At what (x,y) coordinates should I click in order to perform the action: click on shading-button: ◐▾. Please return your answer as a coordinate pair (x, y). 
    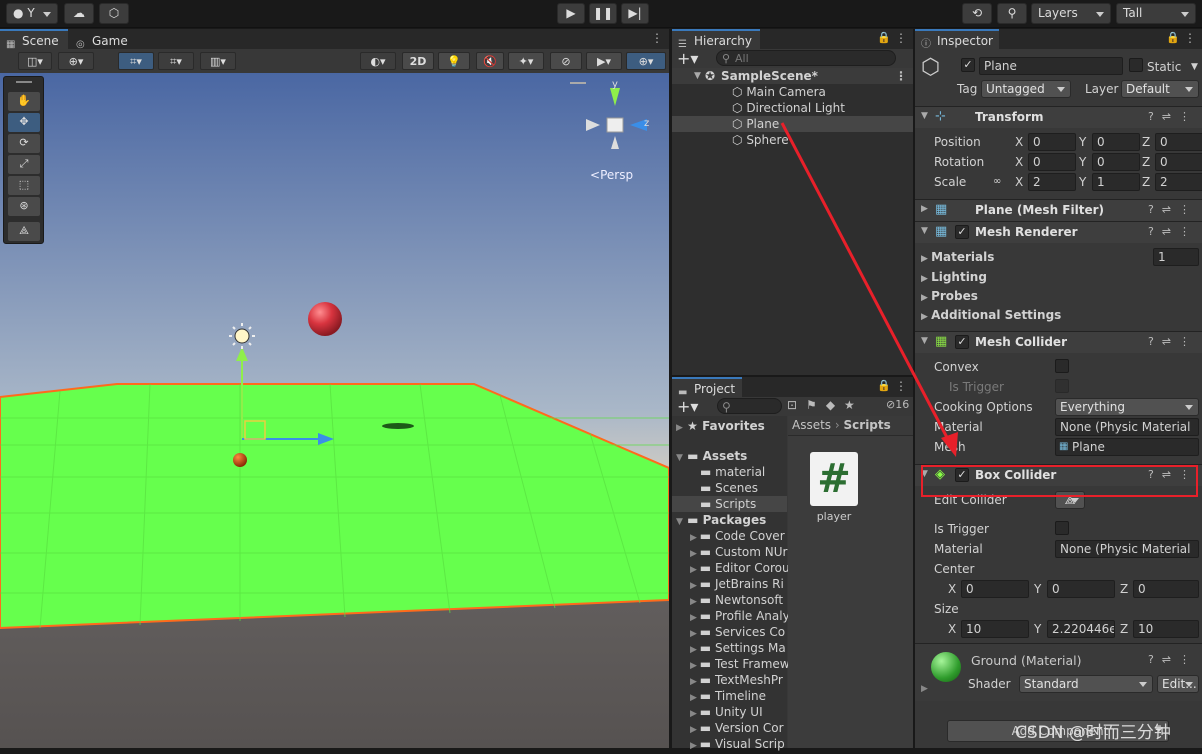
    Looking at the image, I should click on (378, 61).